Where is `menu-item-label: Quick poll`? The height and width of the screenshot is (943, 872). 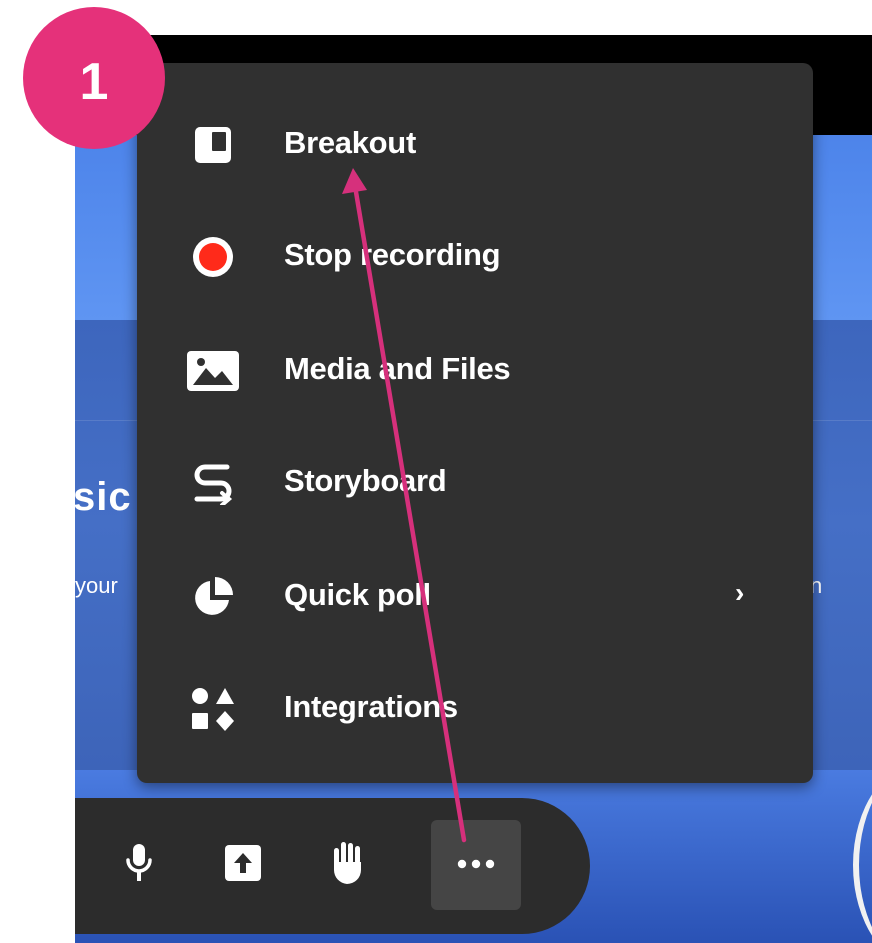
menu-item-label: Quick poll is located at coordinates (357, 594).